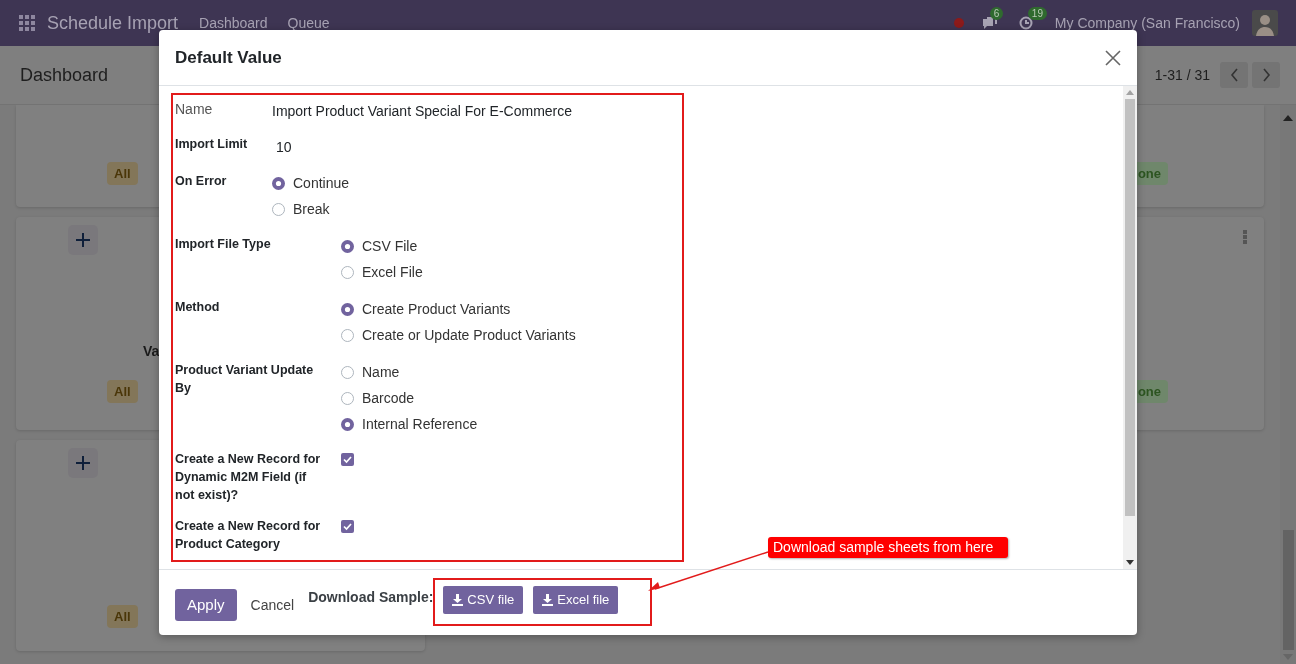 Image resolution: width=1296 pixels, height=664 pixels. Describe the element at coordinates (27, 23) in the screenshot. I see `apps-menu-icon` at that location.